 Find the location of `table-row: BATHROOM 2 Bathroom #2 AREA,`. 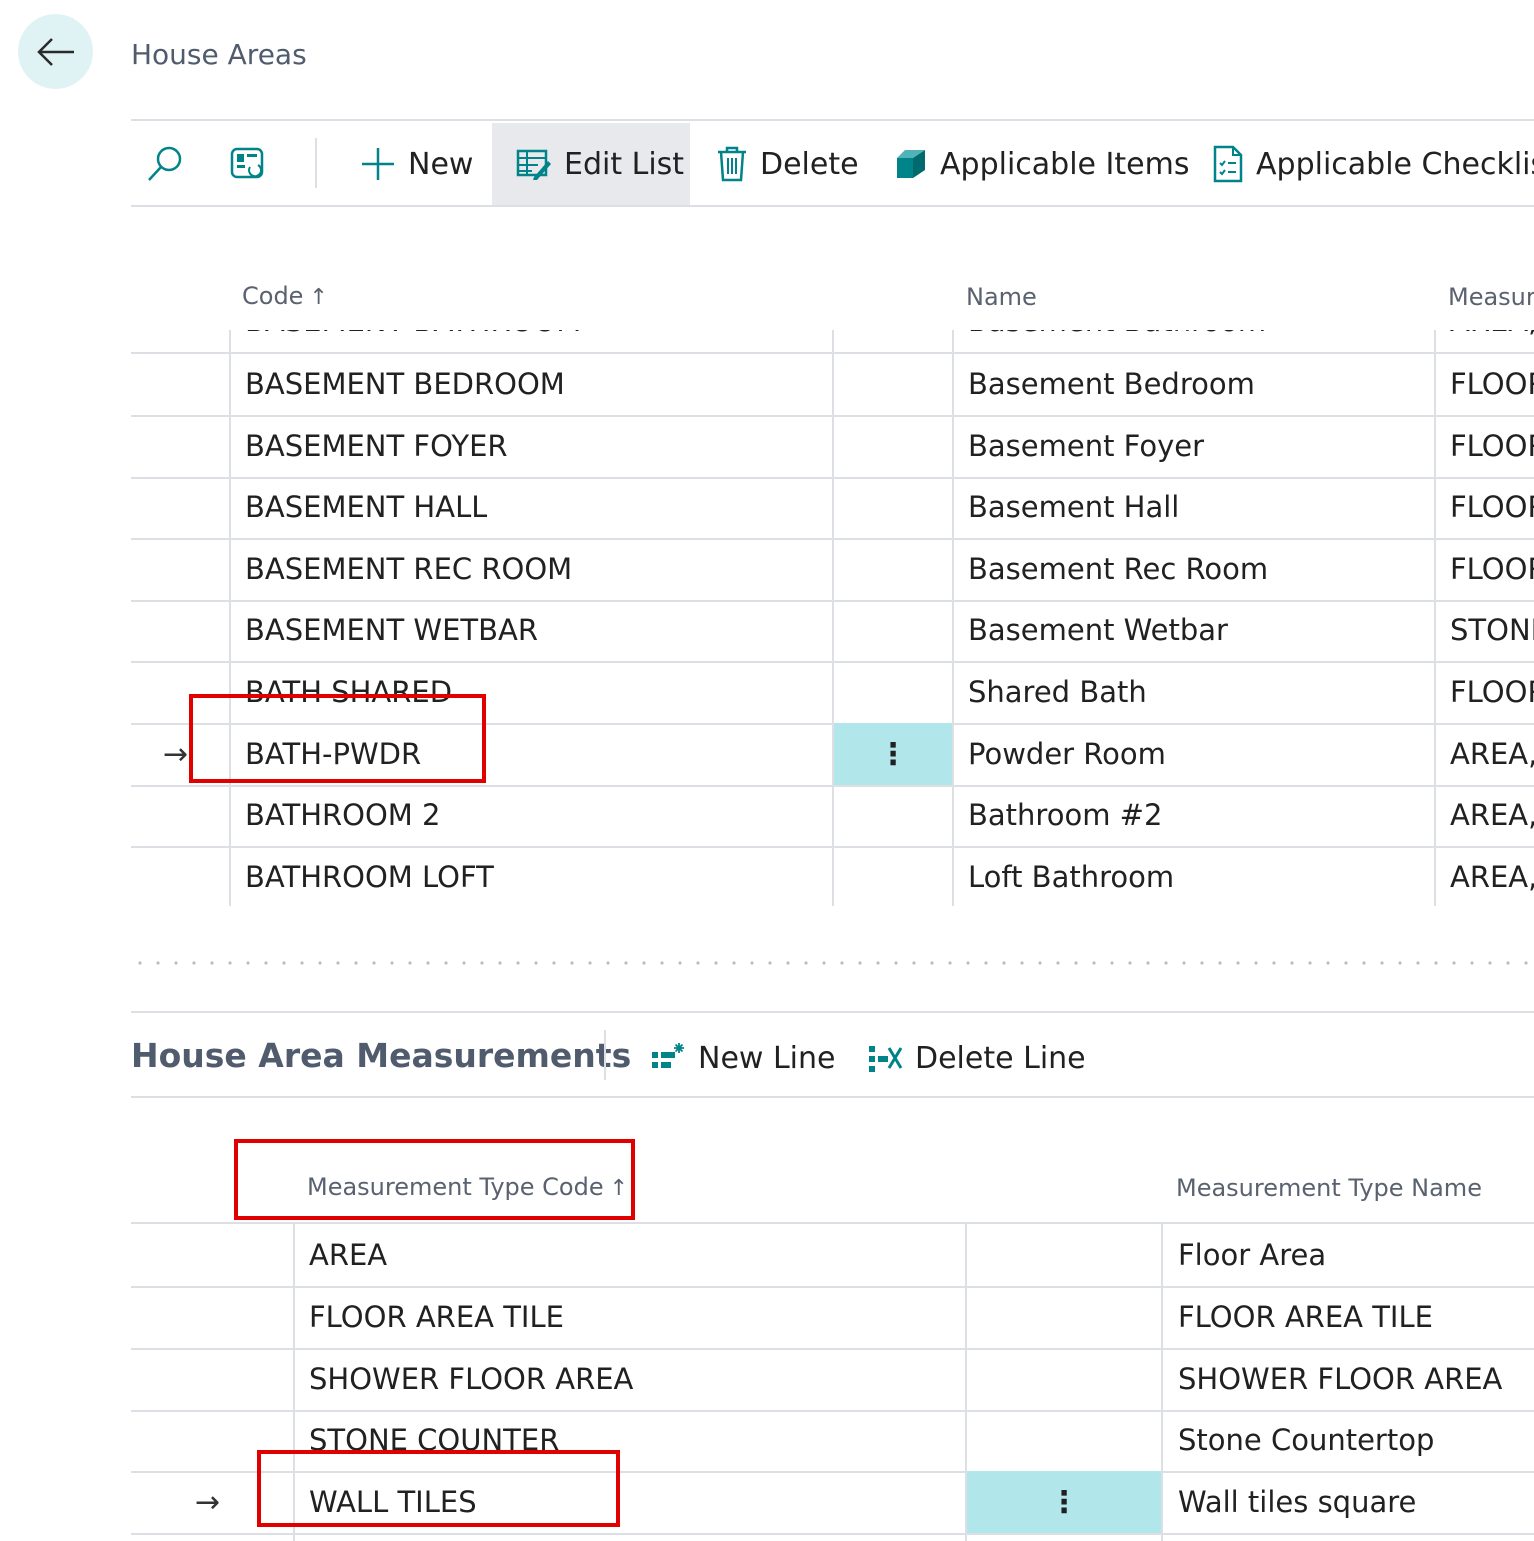

table-row: BATHROOM 2 Bathroom #2 AREA, is located at coordinates (832, 816).